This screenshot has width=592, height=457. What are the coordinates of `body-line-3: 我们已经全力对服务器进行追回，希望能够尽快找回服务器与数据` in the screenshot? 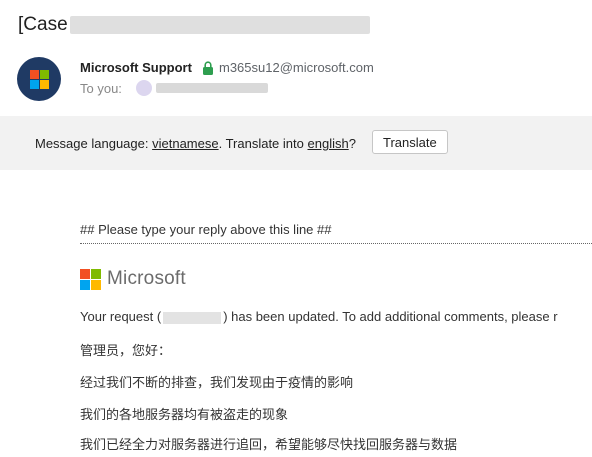 It's located at (269, 444).